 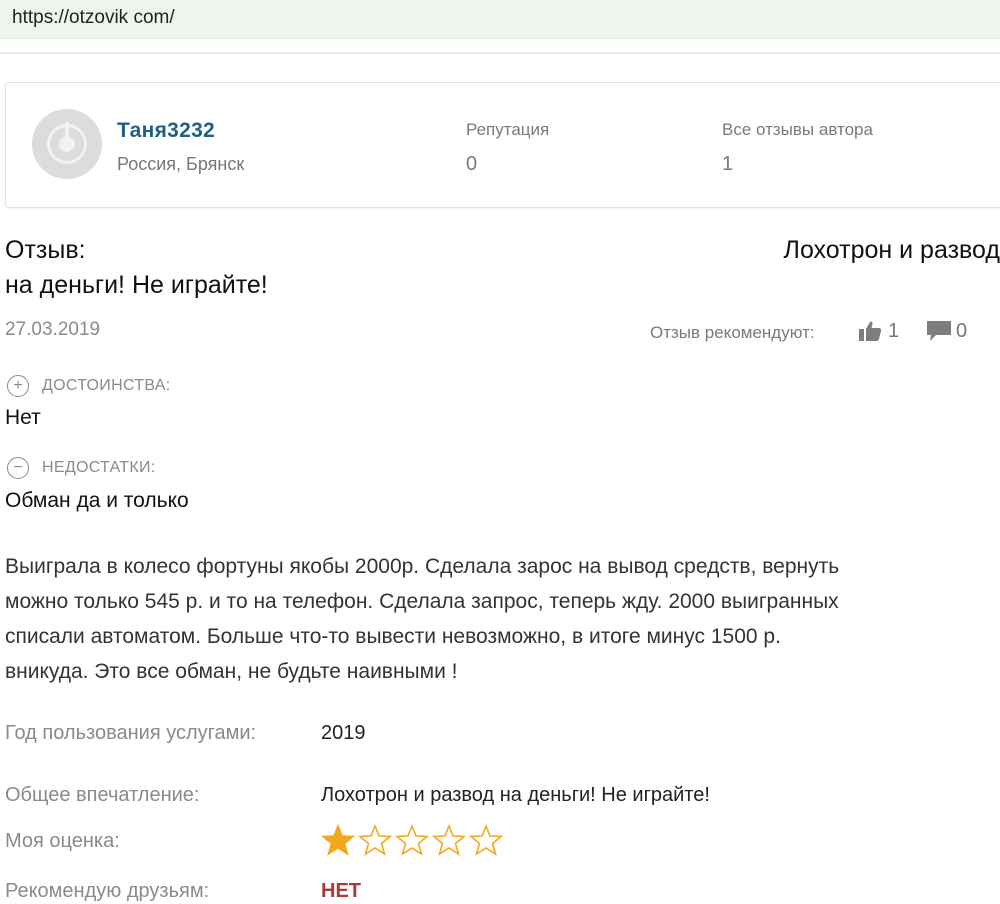 What do you see at coordinates (18, 386) in the screenshot?
I see `plus-circle-icon: +` at bounding box center [18, 386].